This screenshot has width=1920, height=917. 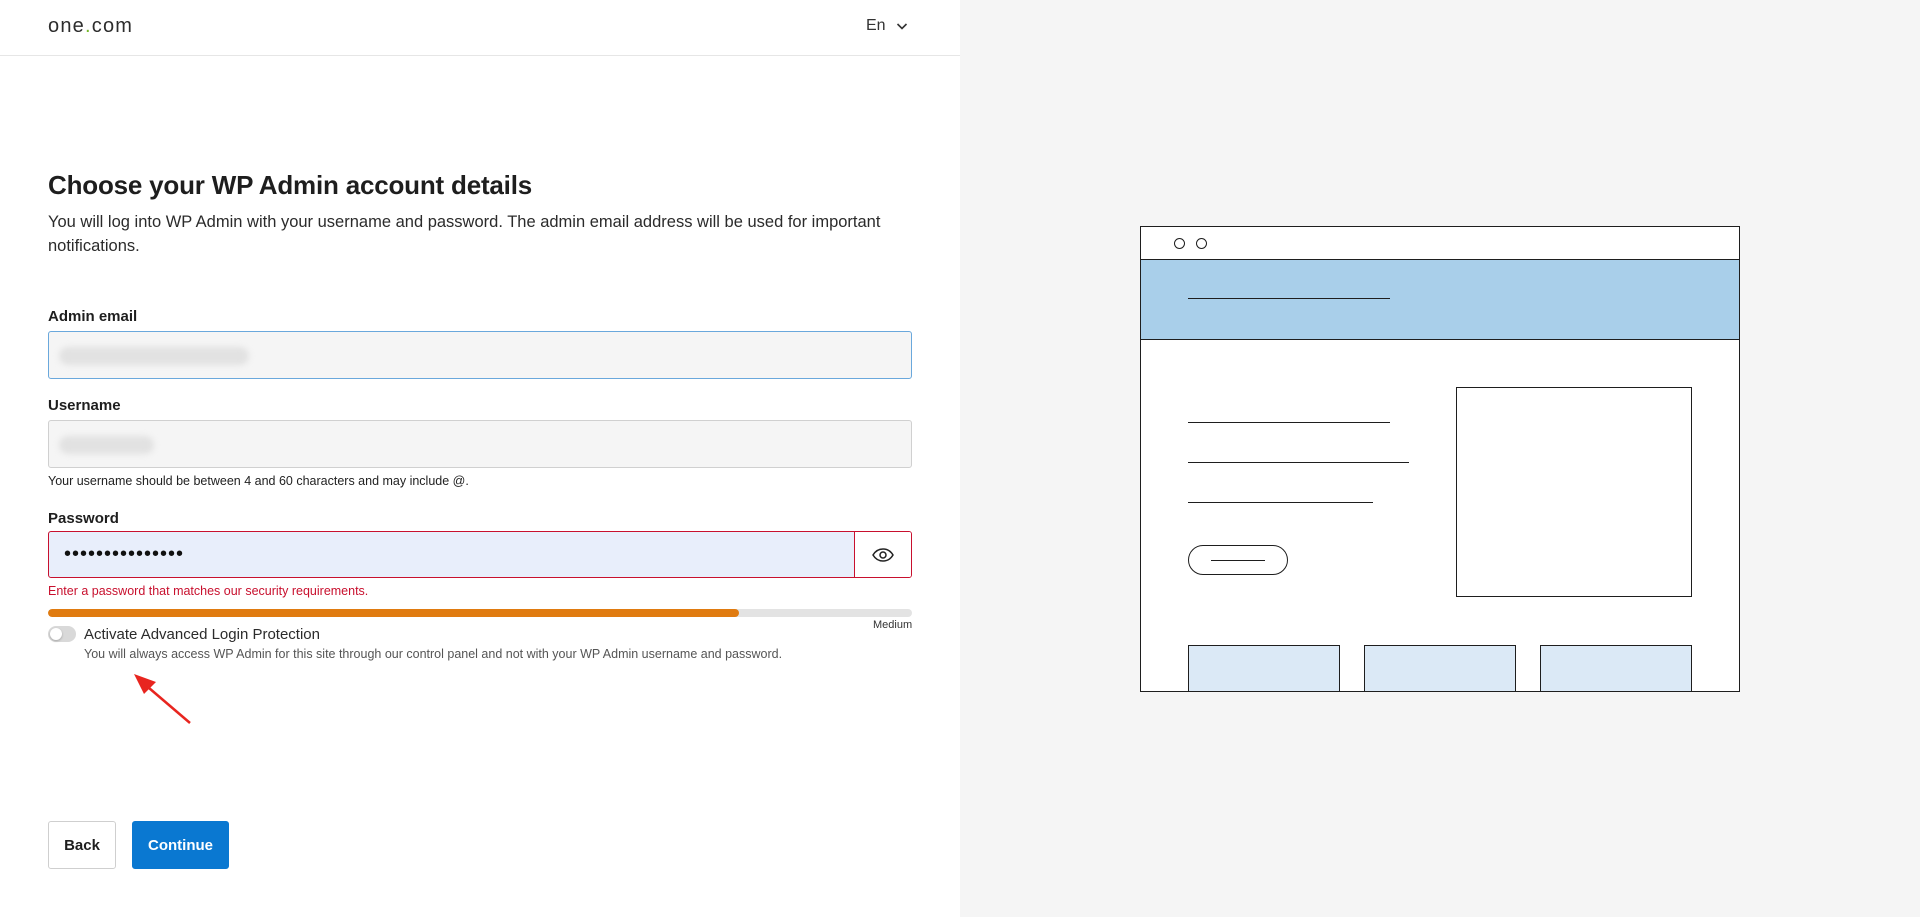 I want to click on admin-email-label: Admin email, so click(x=93, y=316).